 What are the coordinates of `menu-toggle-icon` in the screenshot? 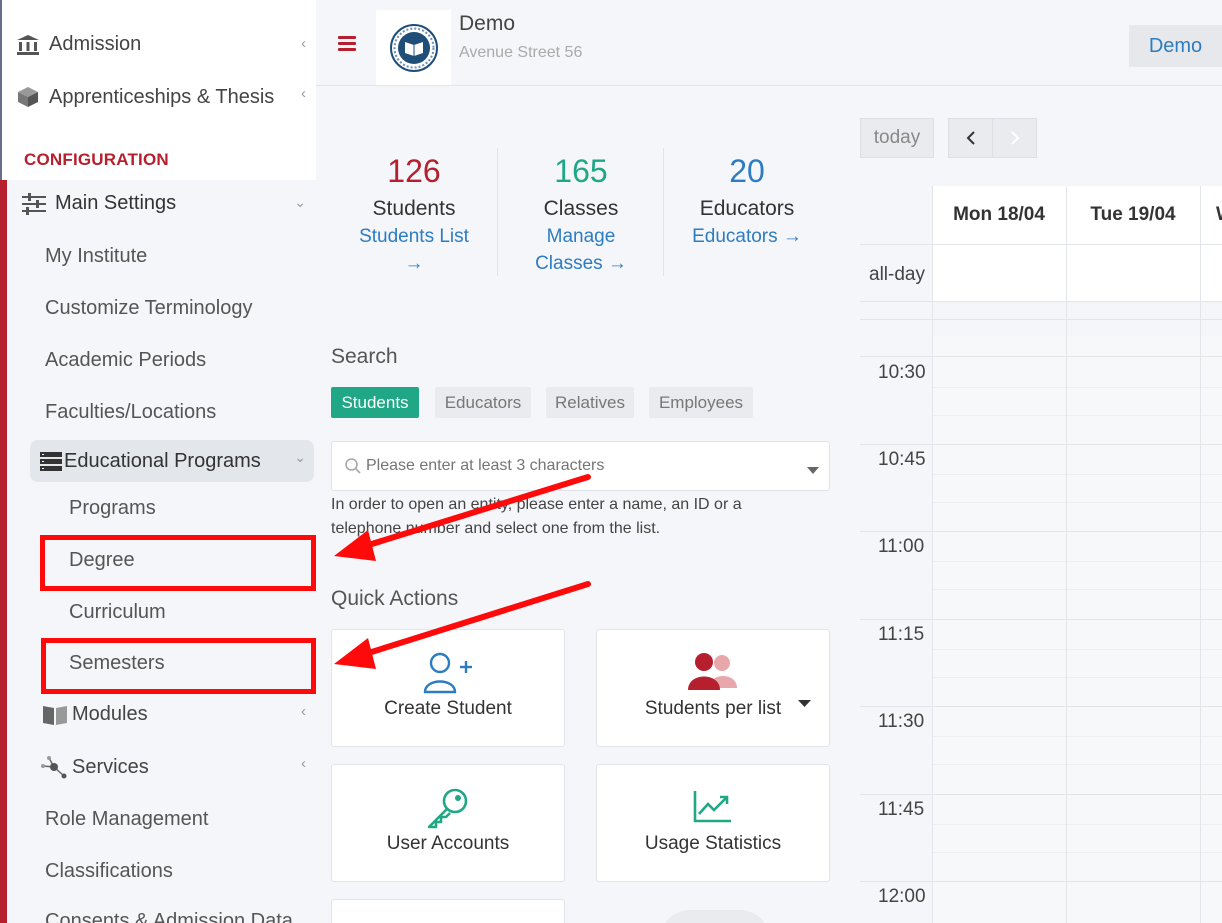 It's located at (347, 44).